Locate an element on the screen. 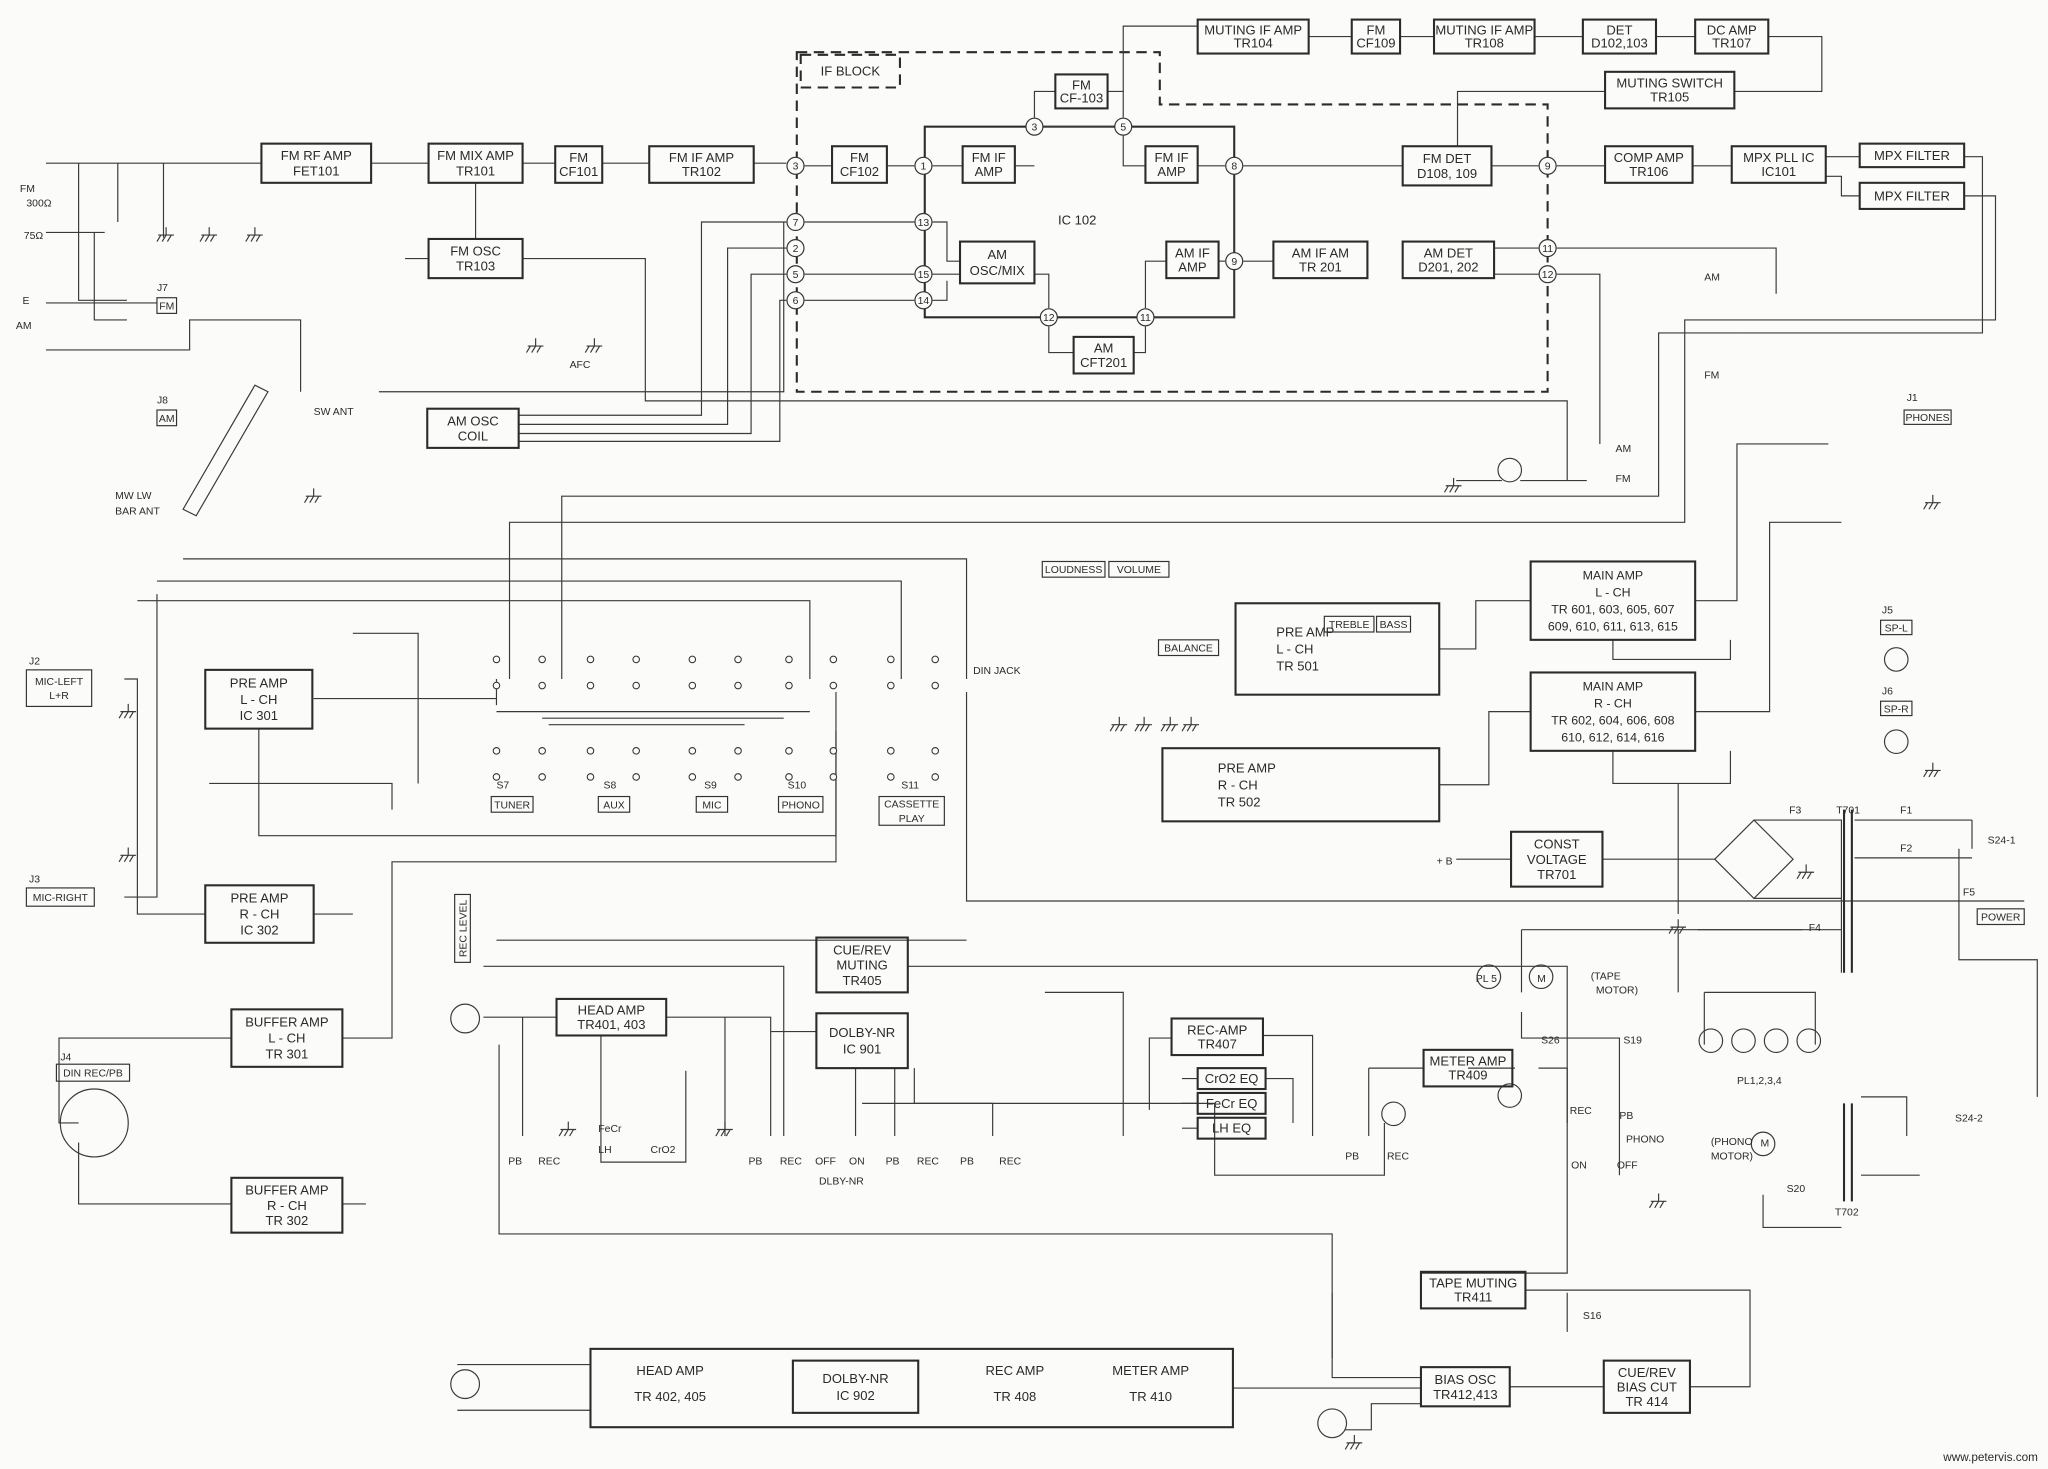 This screenshot has width=2048, height=1469. s19-label: S19 is located at coordinates (1632, 1040).